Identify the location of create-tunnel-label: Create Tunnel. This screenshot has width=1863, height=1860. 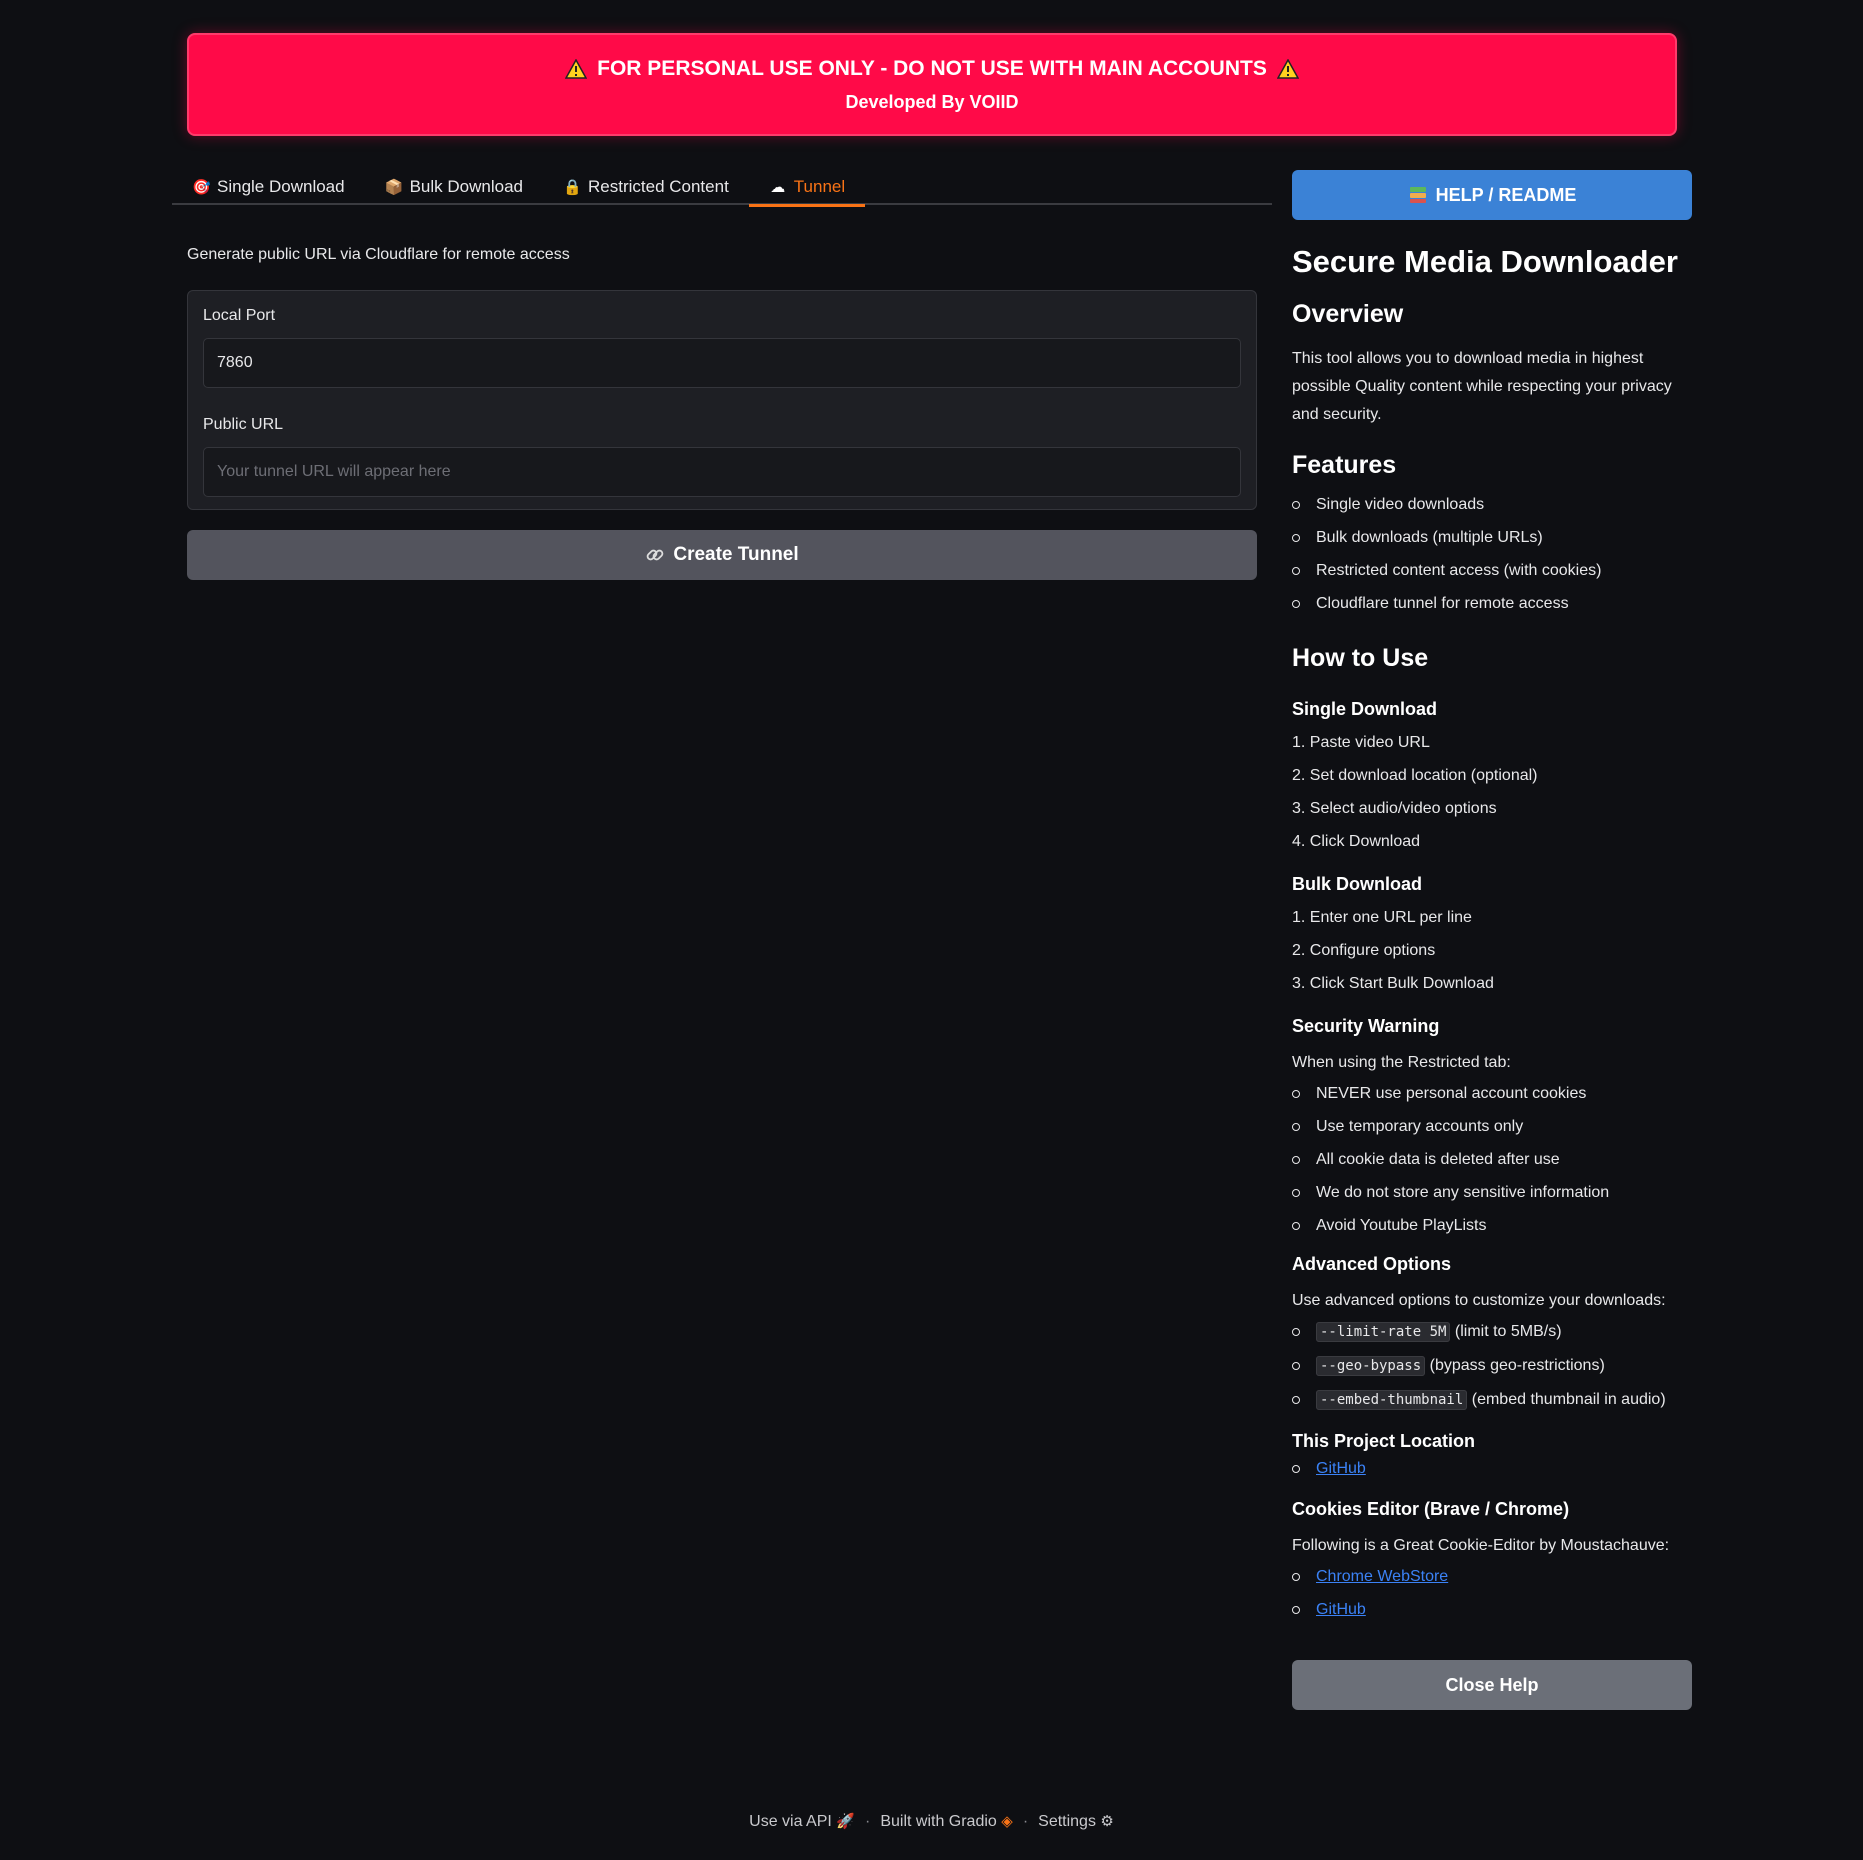
(736, 554).